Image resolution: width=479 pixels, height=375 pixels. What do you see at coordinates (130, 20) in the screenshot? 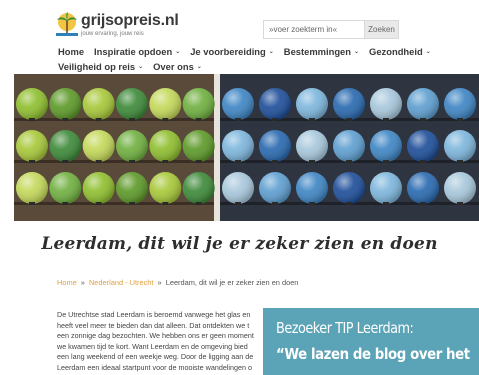
I see `site-name: grijsopreis.nl` at bounding box center [130, 20].